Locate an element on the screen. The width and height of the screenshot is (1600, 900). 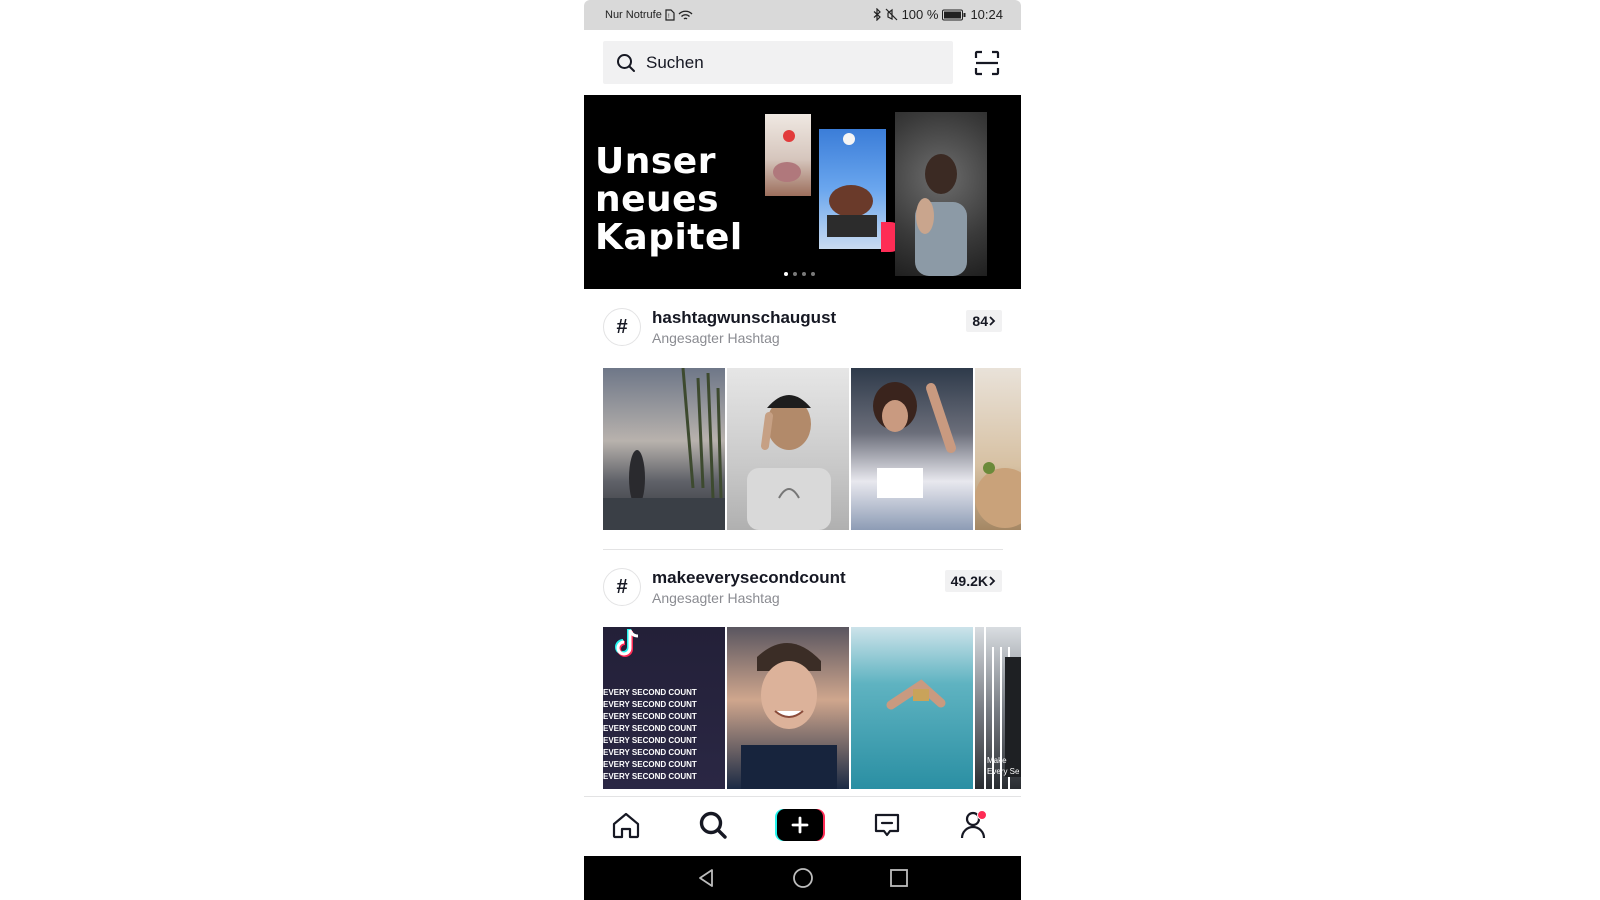
search-icon is located at coordinates (626, 63).